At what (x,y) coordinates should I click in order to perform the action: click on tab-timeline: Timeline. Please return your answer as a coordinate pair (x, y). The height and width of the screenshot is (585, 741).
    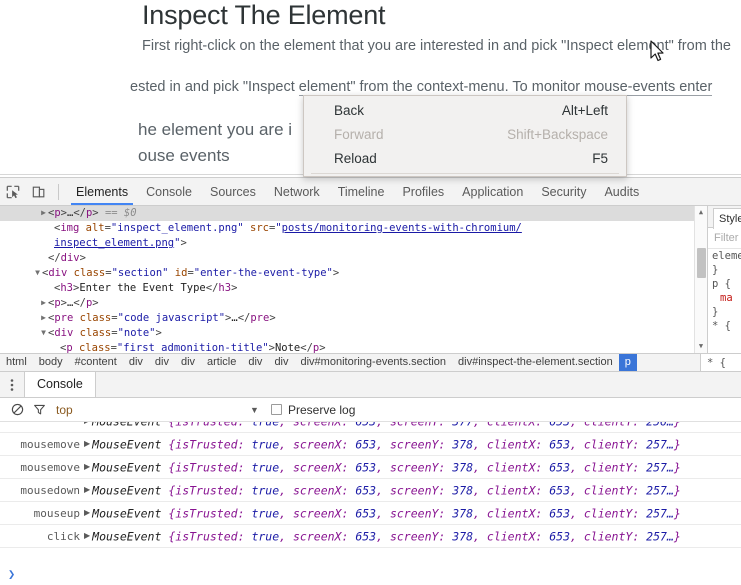
    Looking at the image, I should click on (361, 191).